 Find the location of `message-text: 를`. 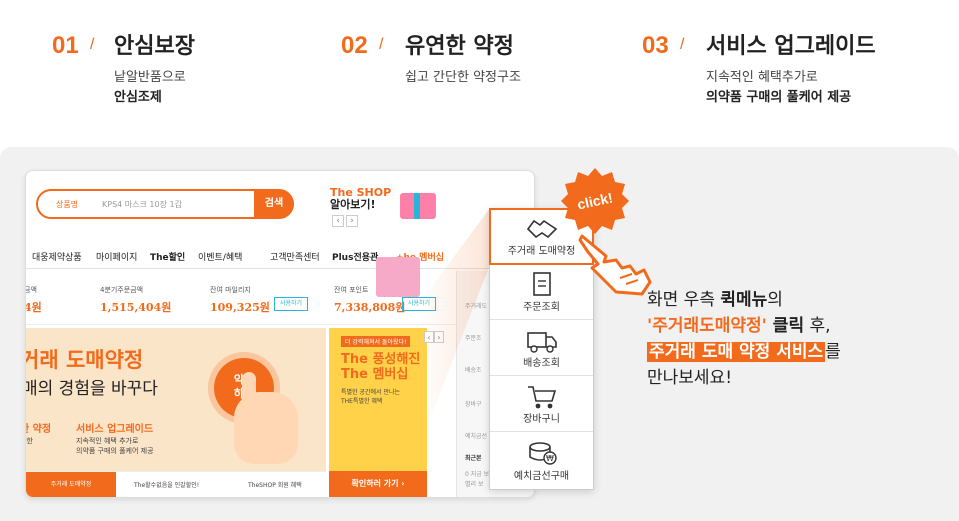

message-text: 를 is located at coordinates (833, 352).